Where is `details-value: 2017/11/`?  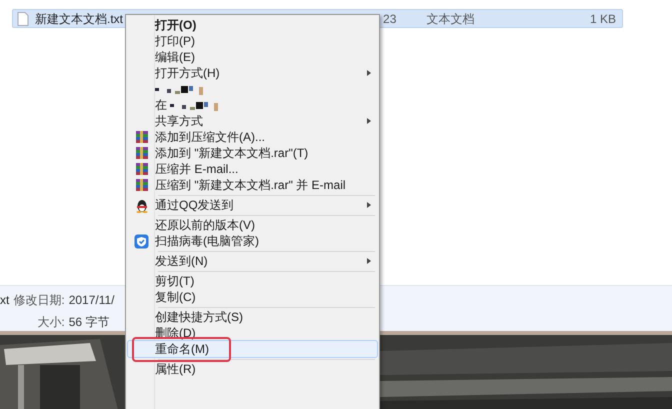
details-value: 2017/11/ is located at coordinates (91, 300).